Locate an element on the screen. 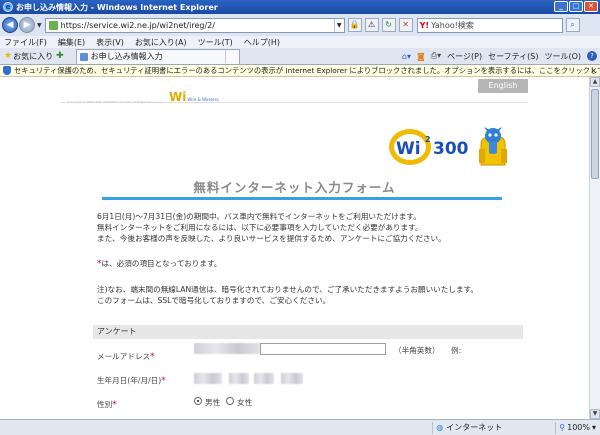 The height and width of the screenshot is (435, 600). info-bar-close-icon: × is located at coordinates (593, 70).